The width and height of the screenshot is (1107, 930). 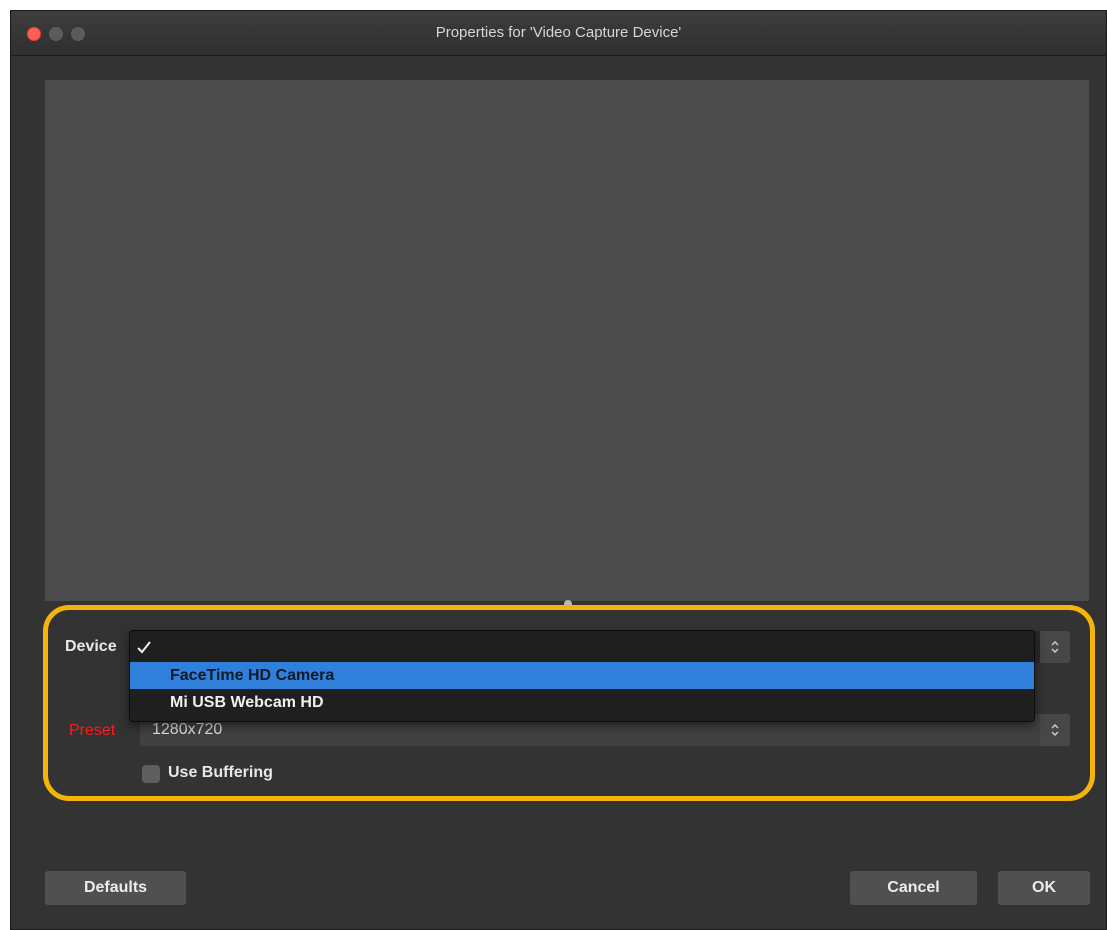 What do you see at coordinates (582, 646) in the screenshot?
I see `dropdown-empty-option` at bounding box center [582, 646].